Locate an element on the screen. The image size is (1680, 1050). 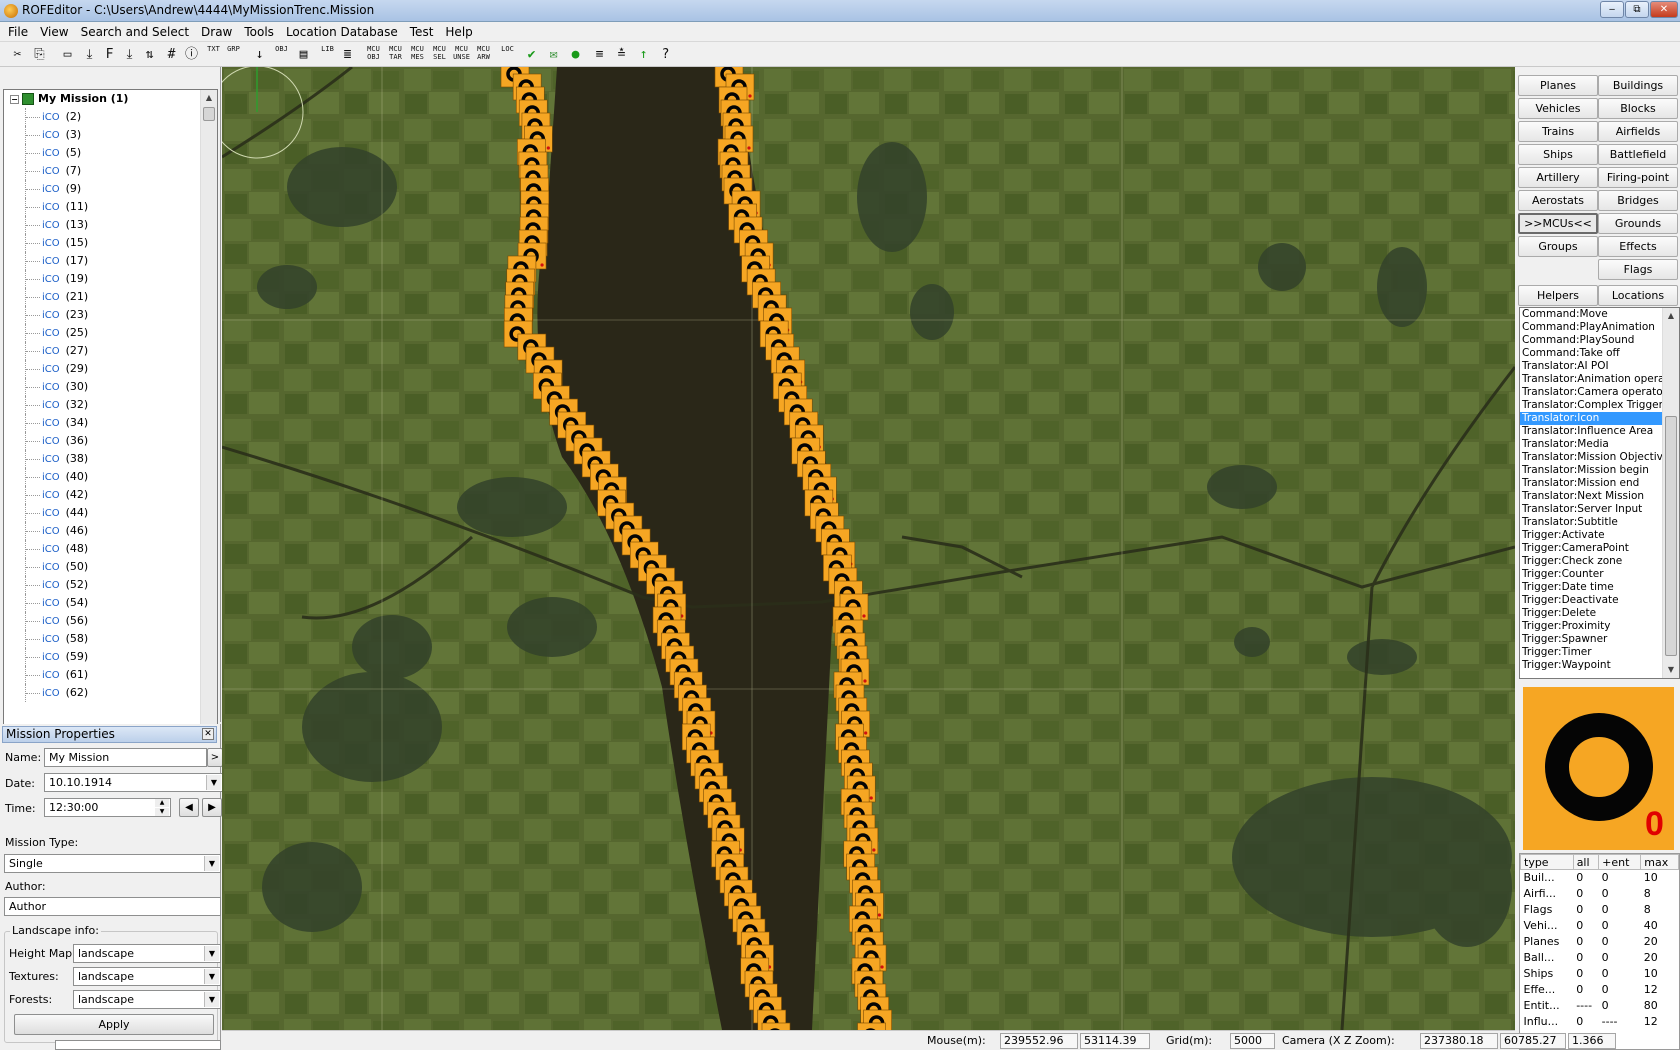
mcu-list-item: Translator:Camera operator is located at coordinates (1599, 392).